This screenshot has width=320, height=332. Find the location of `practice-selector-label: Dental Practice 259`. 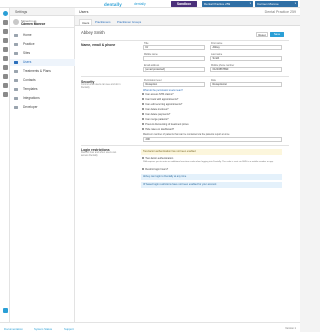

practice-selector-label: Dental Practice 259 is located at coordinates (217, 4).